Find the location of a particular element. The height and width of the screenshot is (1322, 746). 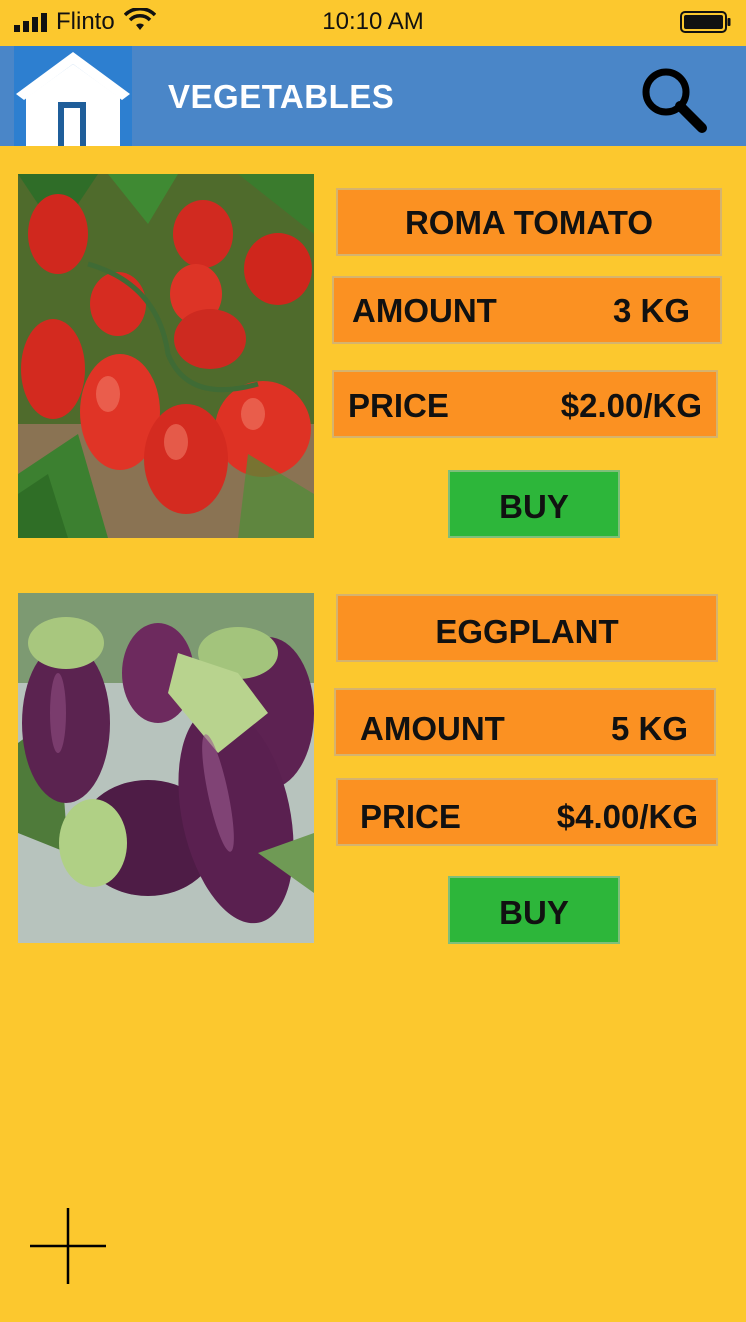

tomato-image is located at coordinates (166, 356).